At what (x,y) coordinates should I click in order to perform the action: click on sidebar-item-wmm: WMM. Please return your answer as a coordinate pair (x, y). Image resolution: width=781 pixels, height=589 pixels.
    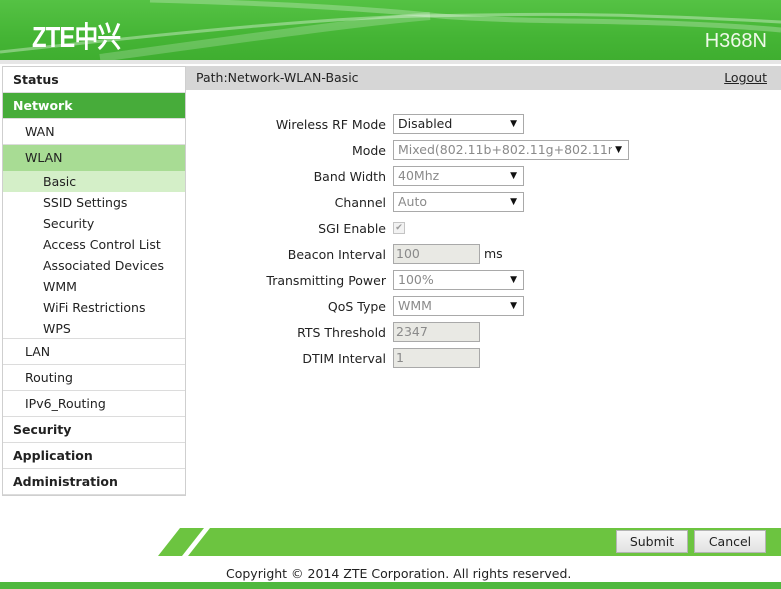
    Looking at the image, I should click on (94, 286).